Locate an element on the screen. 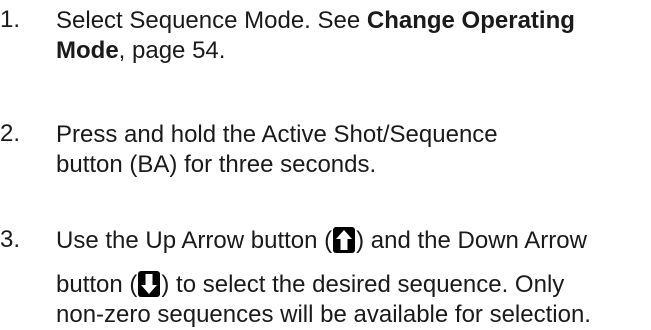 The width and height of the screenshot is (651, 330). step-number: 3. is located at coordinates (10, 239).